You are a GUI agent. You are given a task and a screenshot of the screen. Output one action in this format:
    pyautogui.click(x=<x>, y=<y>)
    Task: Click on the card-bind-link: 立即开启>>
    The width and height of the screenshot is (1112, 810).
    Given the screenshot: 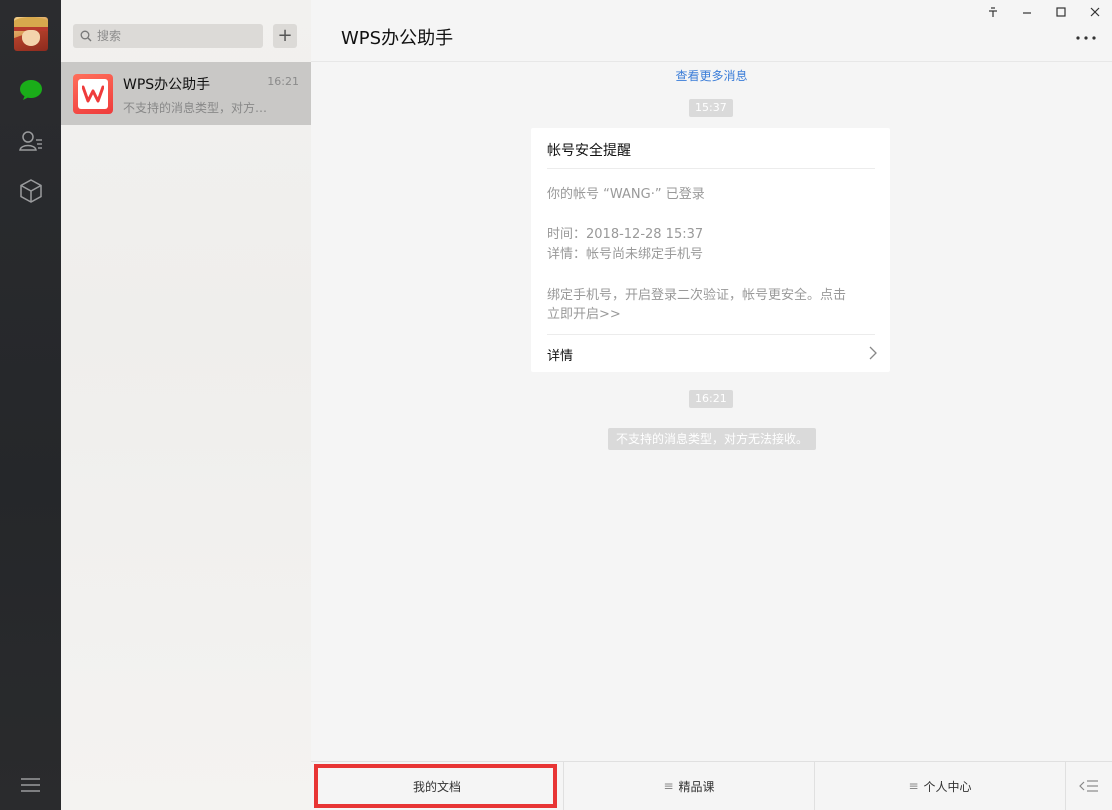 What is the action you would take?
    pyautogui.click(x=712, y=315)
    